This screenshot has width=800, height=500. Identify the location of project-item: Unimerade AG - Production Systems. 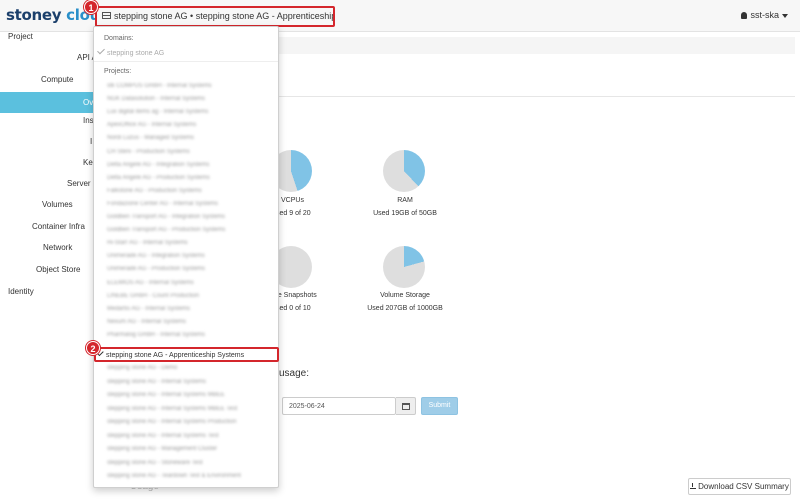
(156, 269).